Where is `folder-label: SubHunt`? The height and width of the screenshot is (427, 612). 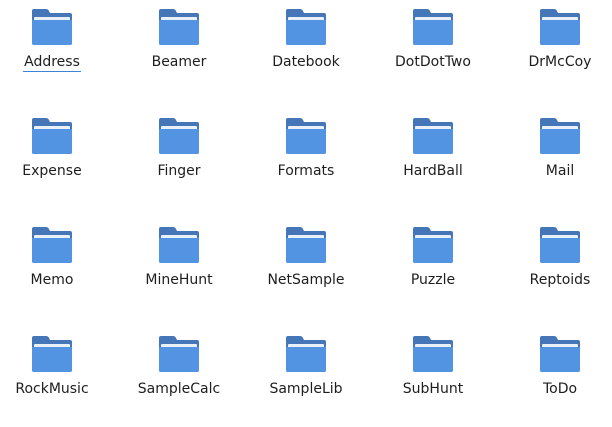 folder-label: SubHunt is located at coordinates (433, 389).